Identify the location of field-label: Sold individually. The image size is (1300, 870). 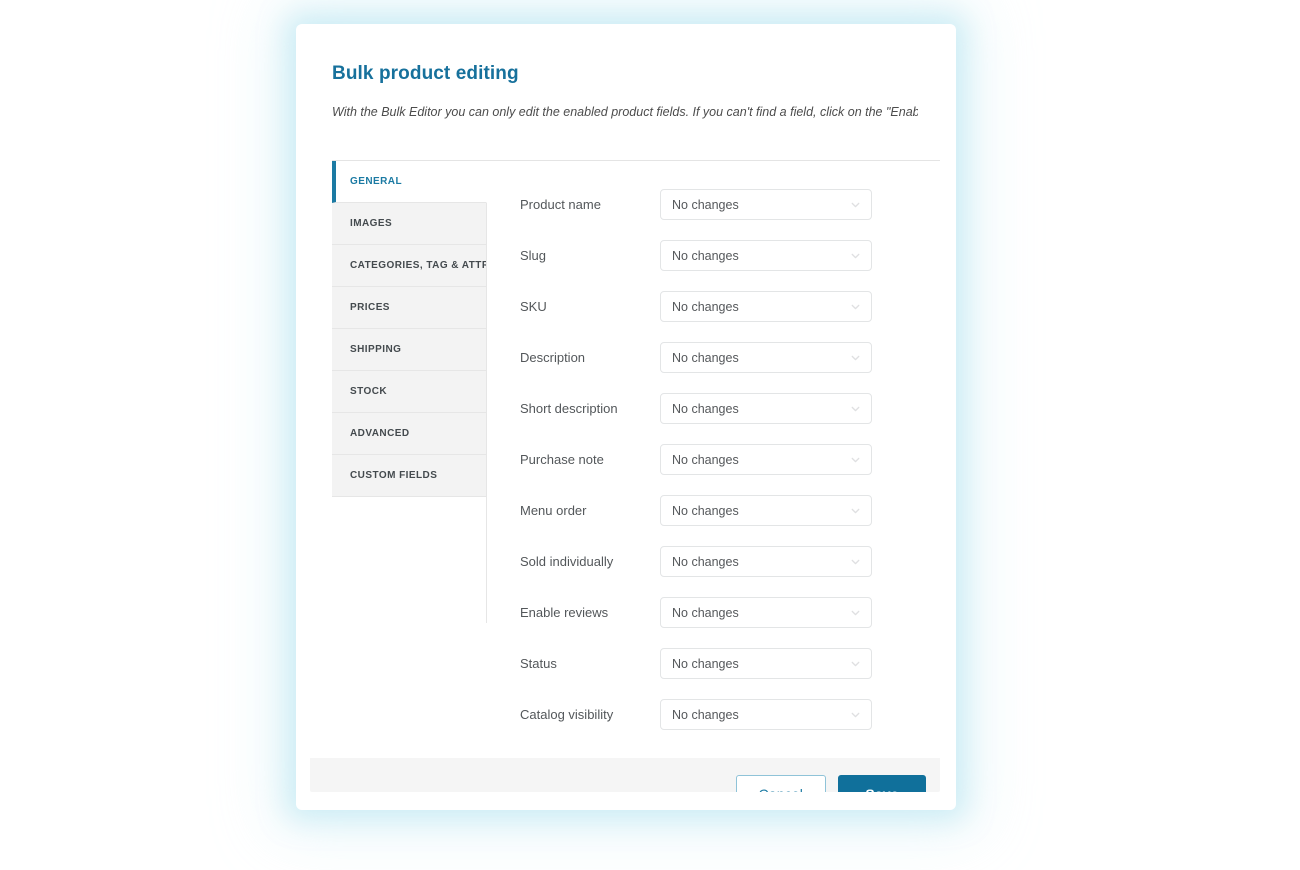
(567, 561).